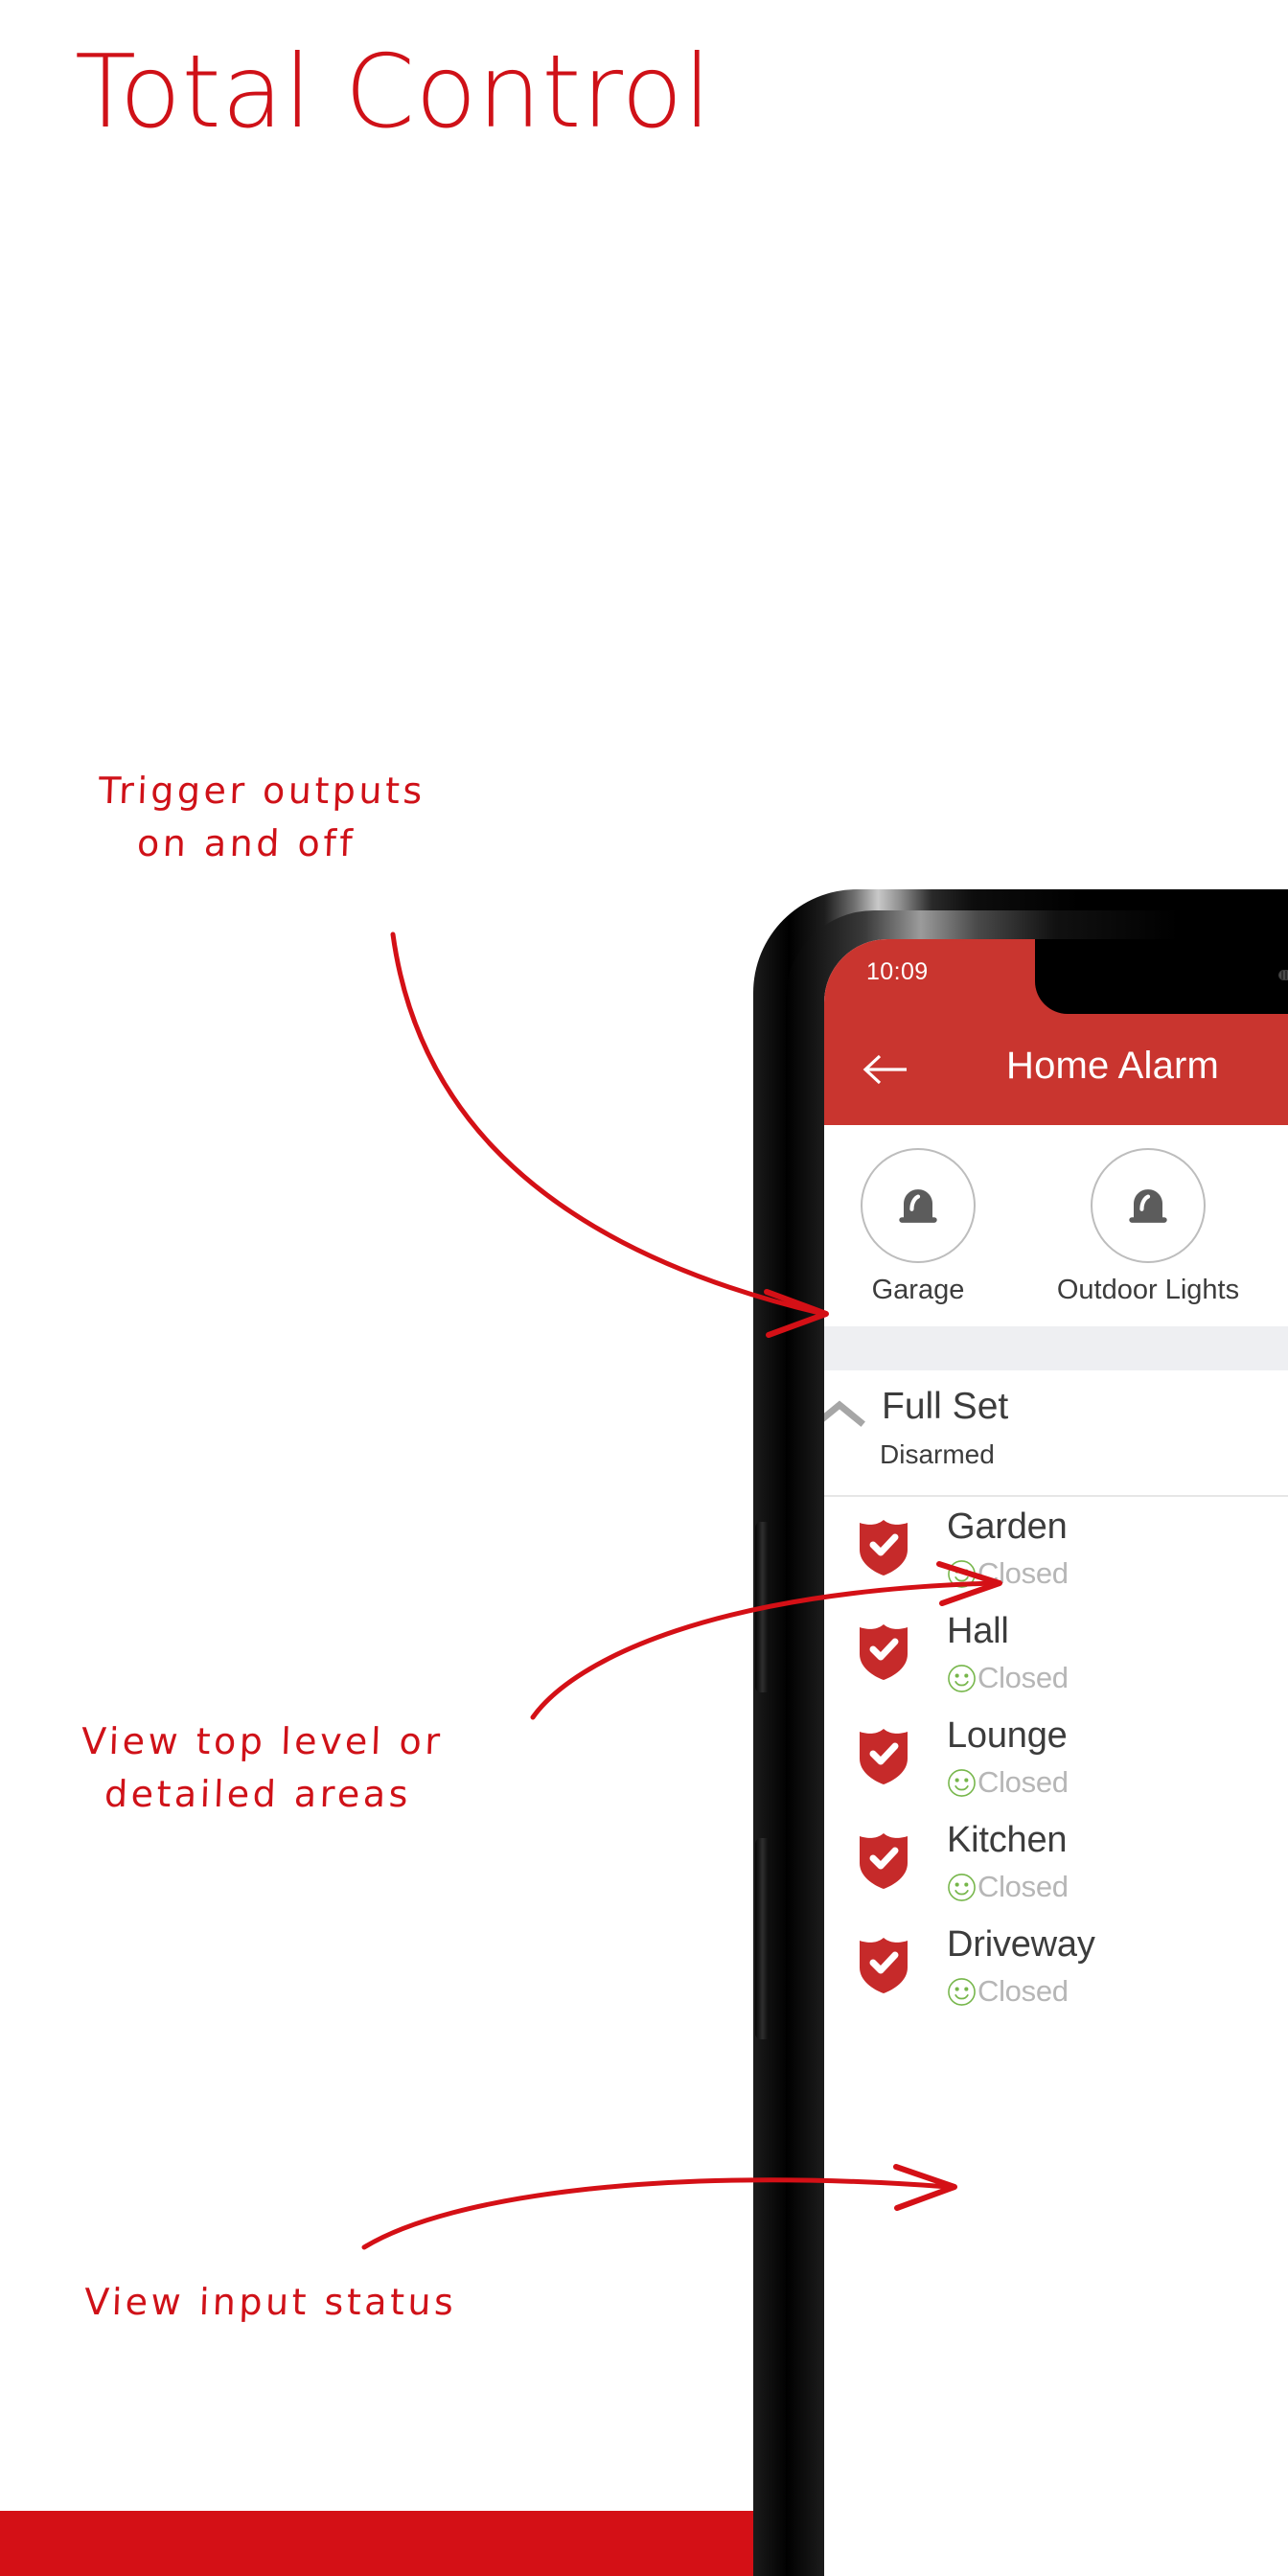 The width and height of the screenshot is (1288, 2576). I want to click on chevron-up-icon, so click(845, 1413).